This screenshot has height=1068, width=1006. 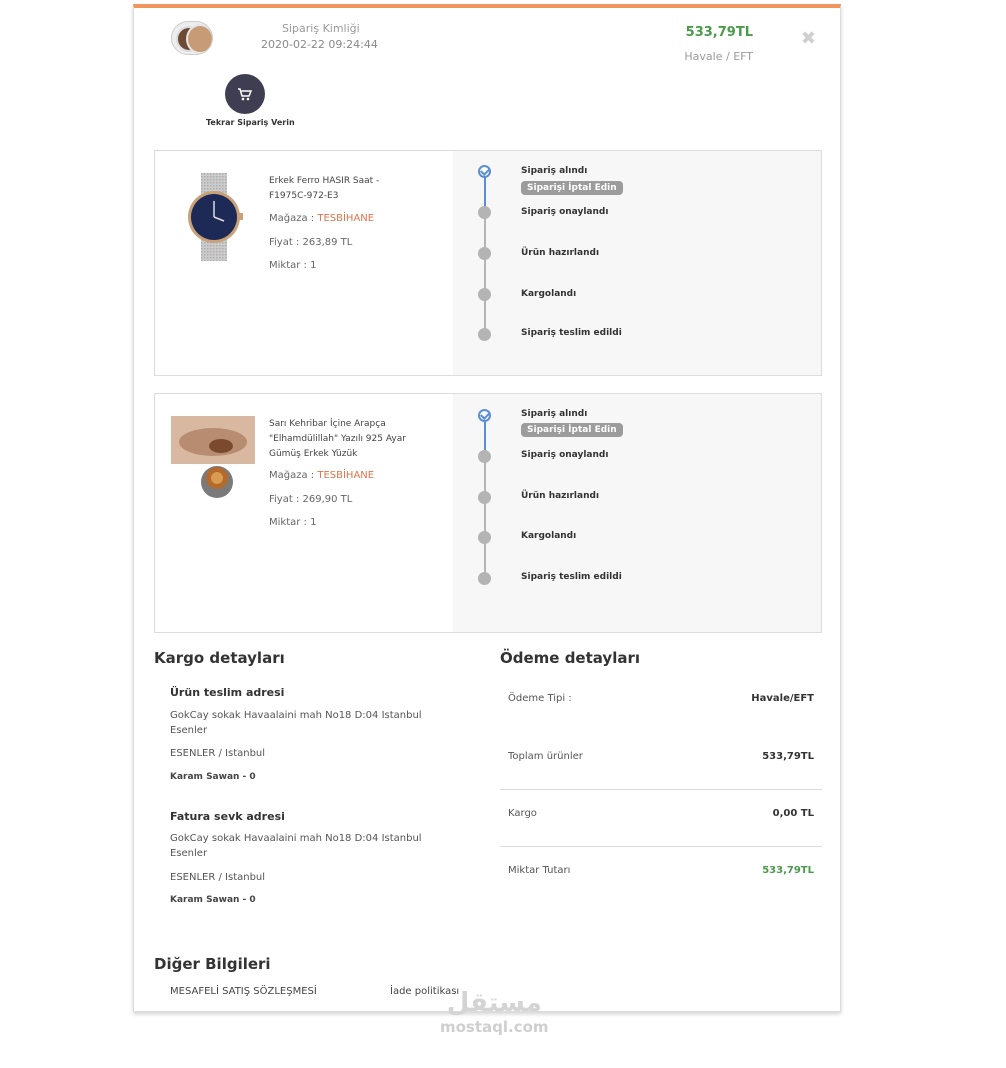 What do you see at coordinates (219, 658) in the screenshot?
I see `shipping-title: Kargo detayları` at bounding box center [219, 658].